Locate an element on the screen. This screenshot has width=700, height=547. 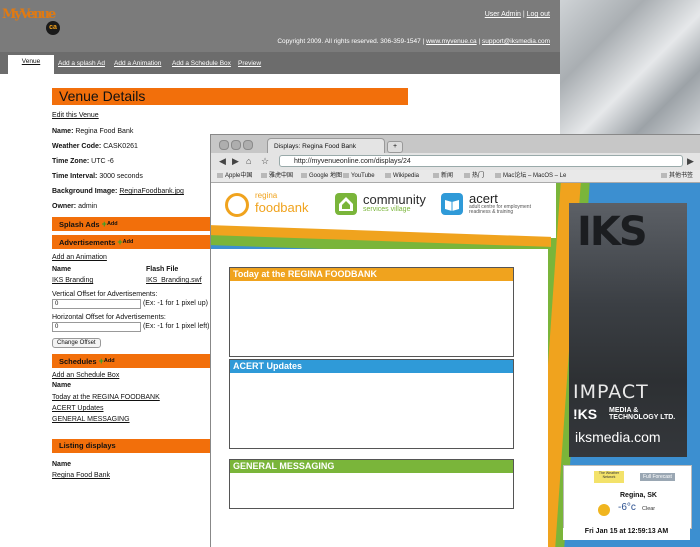
ad-file-link: IKS_Branding.swf is located at coordinates (174, 280).